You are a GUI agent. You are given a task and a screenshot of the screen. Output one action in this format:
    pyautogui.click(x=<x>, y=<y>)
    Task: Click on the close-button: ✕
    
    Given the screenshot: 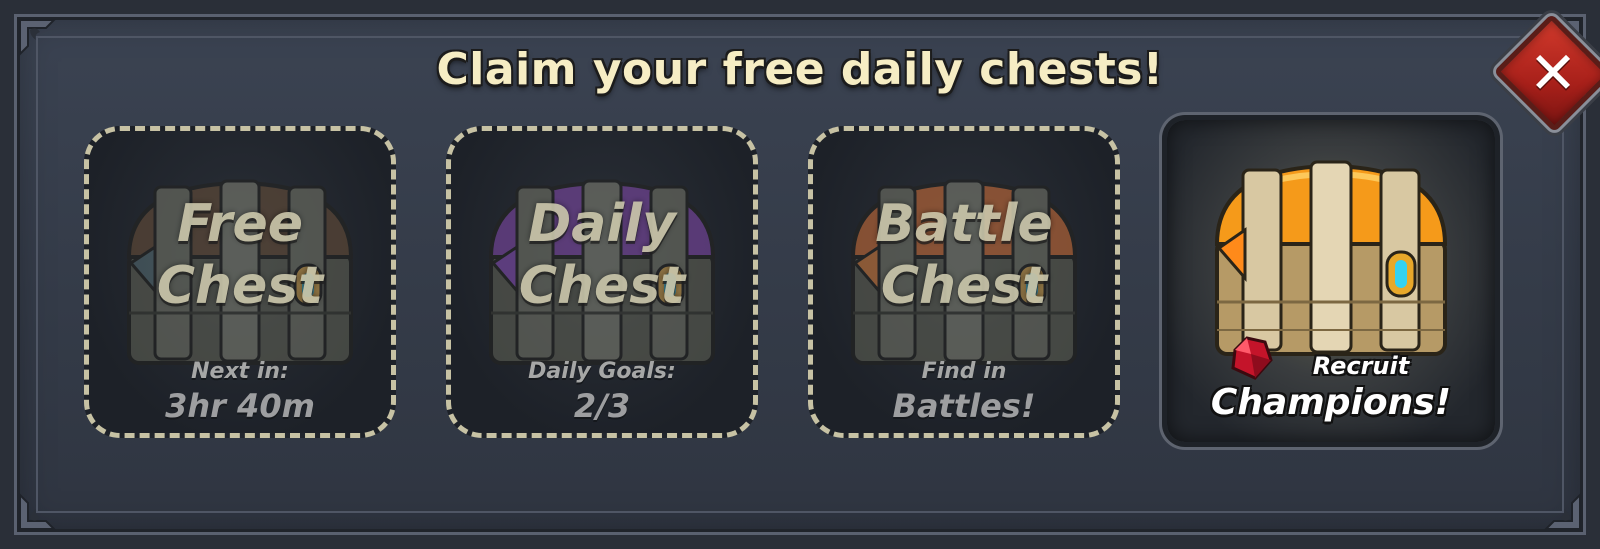 What is the action you would take?
    pyautogui.click(x=1546, y=73)
    